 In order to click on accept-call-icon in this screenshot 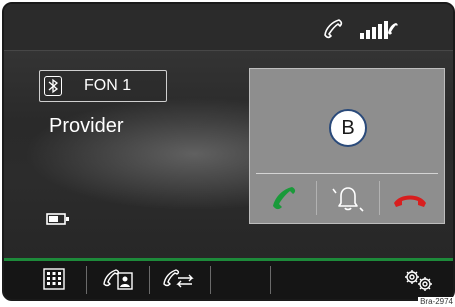, I will do `click(284, 198)`.